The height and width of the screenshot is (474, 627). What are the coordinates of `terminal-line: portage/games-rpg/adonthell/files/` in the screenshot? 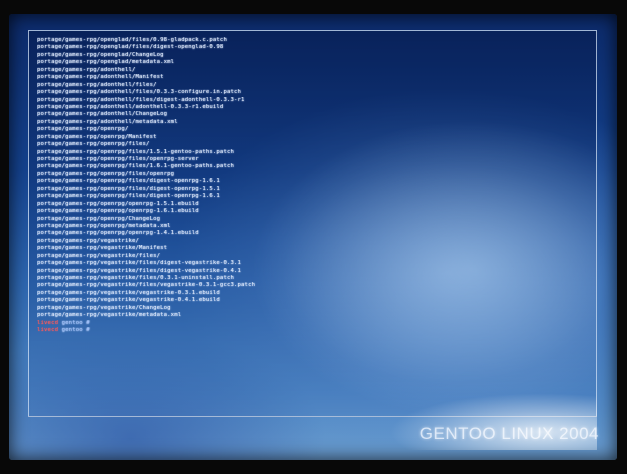 It's located at (97, 84).